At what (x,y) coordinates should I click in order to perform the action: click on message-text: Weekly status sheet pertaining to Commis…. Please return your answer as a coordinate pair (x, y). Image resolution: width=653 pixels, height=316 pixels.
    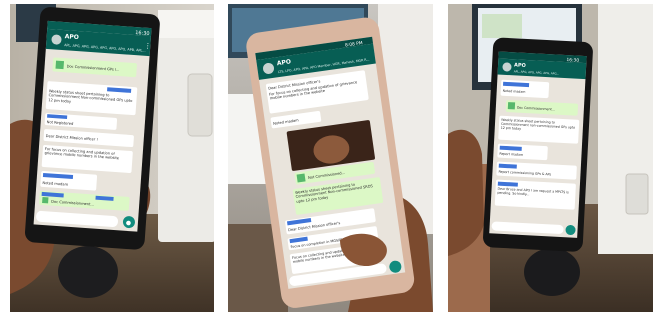
    Looking at the image, I should click on (538, 124).